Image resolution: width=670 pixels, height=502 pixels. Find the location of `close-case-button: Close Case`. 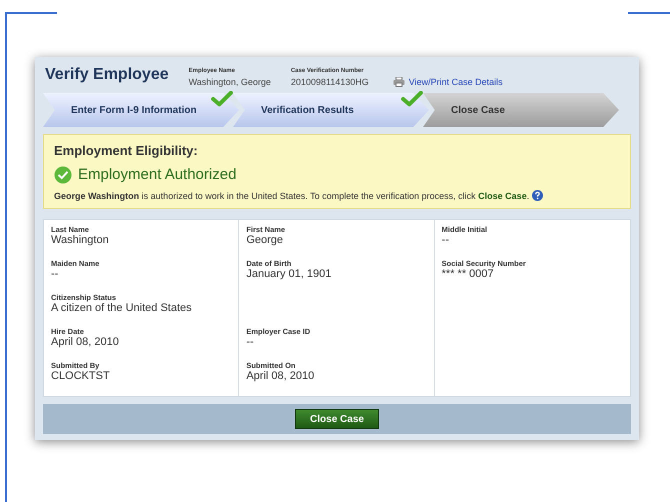

close-case-button: Close Case is located at coordinates (337, 419).